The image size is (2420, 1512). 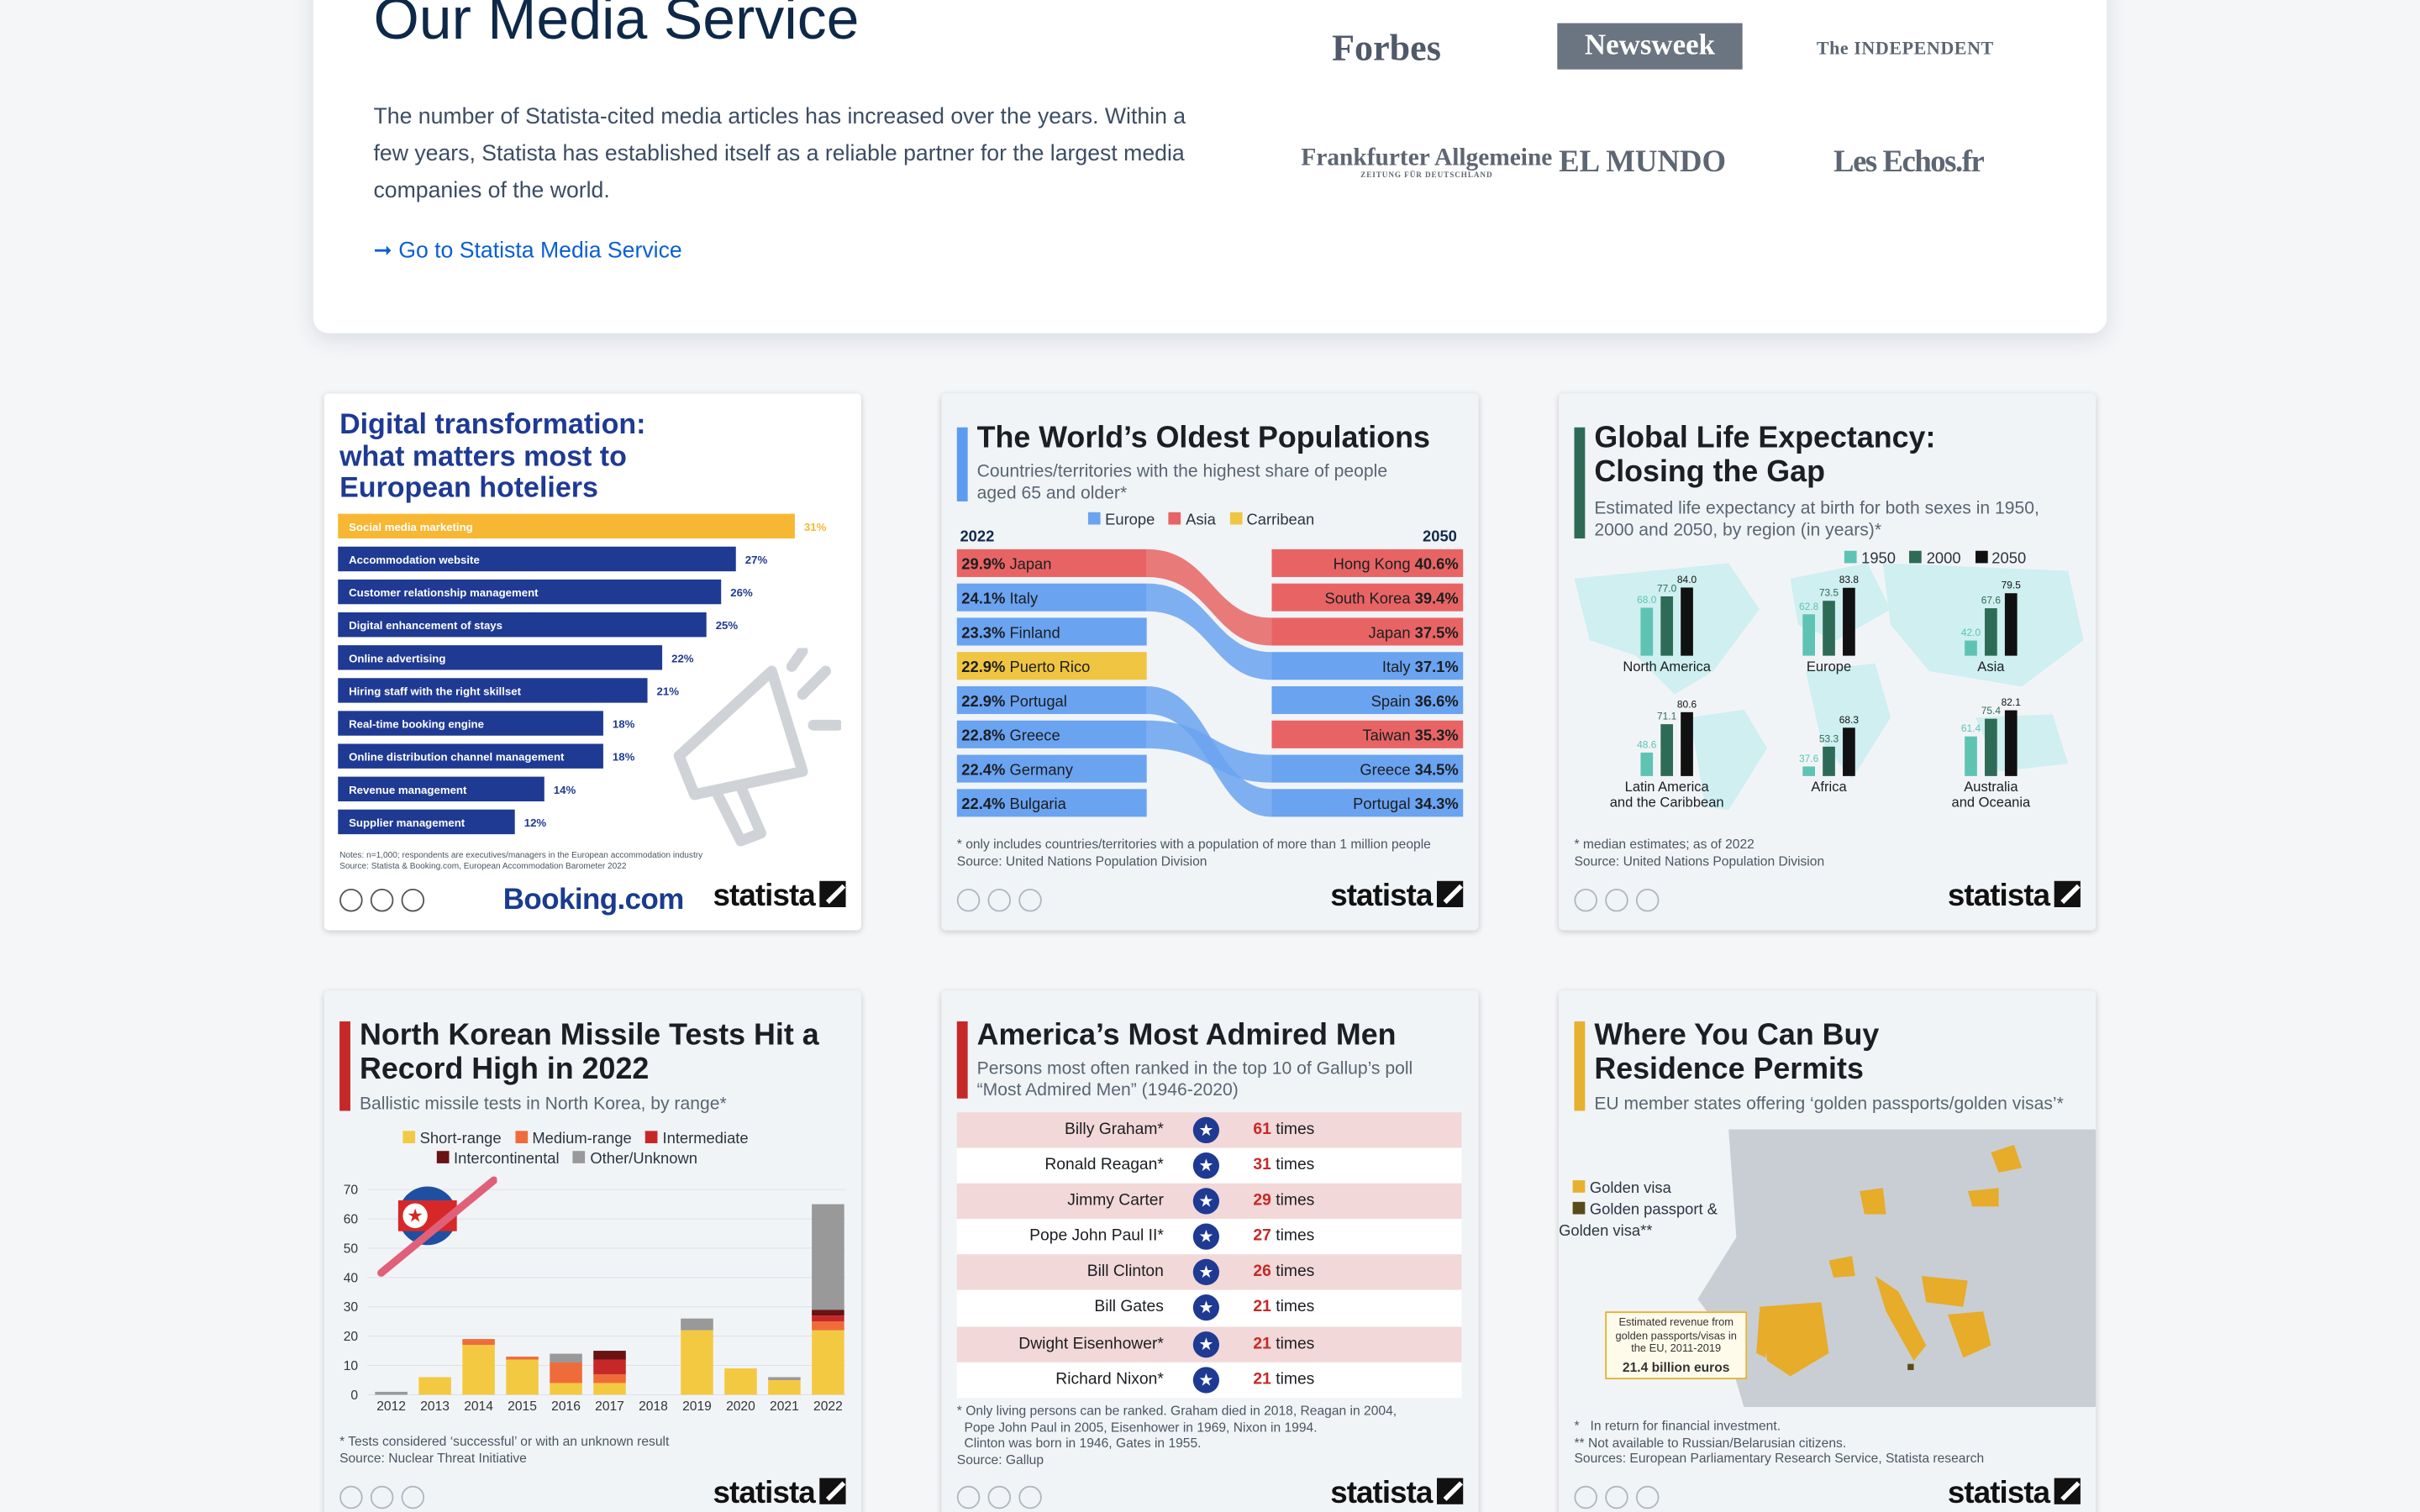 I want to click on card-title: Where You Can Buy Residence Permits, so click(x=1737, y=1052).